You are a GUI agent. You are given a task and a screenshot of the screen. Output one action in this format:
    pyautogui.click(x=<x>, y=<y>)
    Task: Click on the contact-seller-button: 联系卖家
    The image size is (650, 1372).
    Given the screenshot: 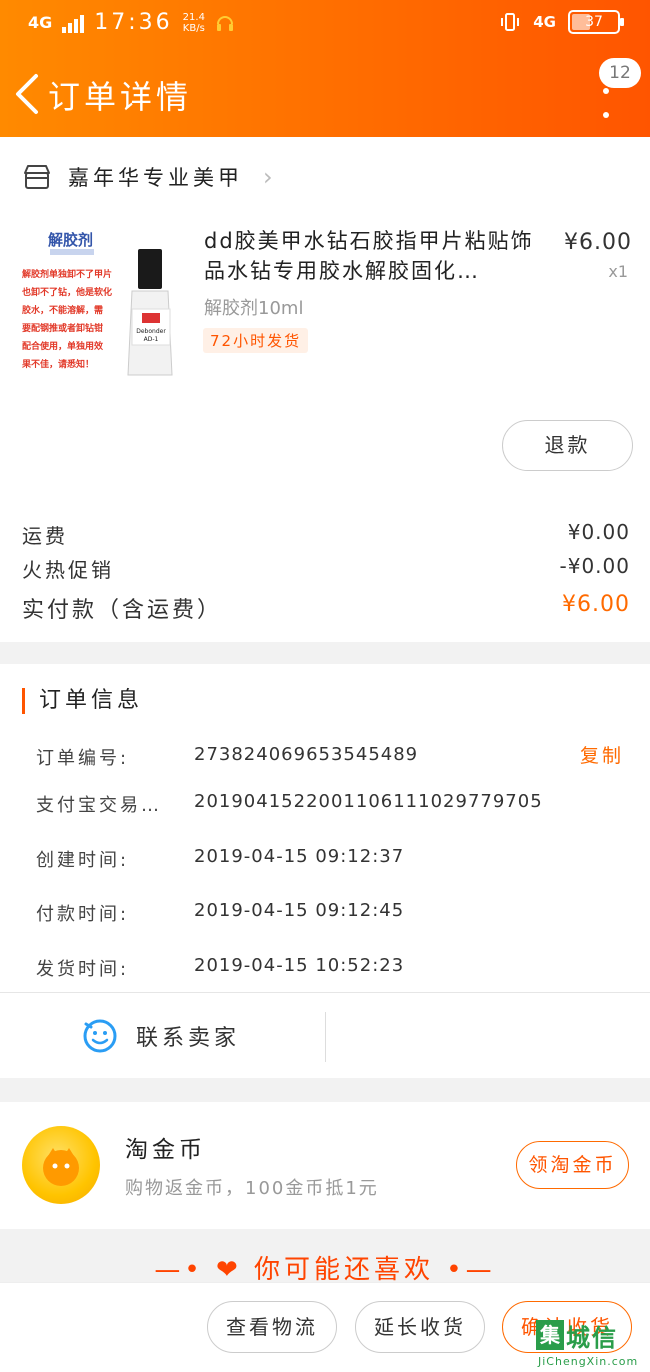 What is the action you would take?
    pyautogui.click(x=161, y=1036)
    